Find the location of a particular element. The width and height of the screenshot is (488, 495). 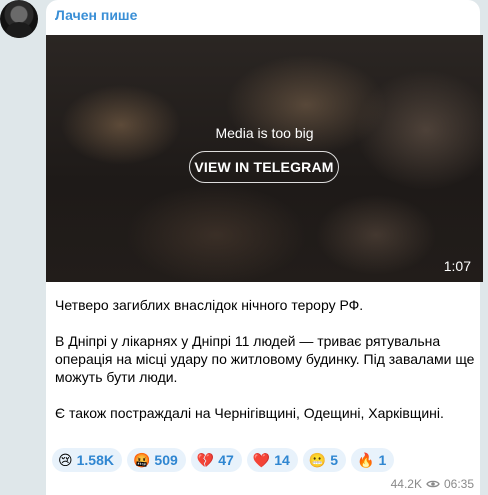

reaction-count: 5 is located at coordinates (334, 460).